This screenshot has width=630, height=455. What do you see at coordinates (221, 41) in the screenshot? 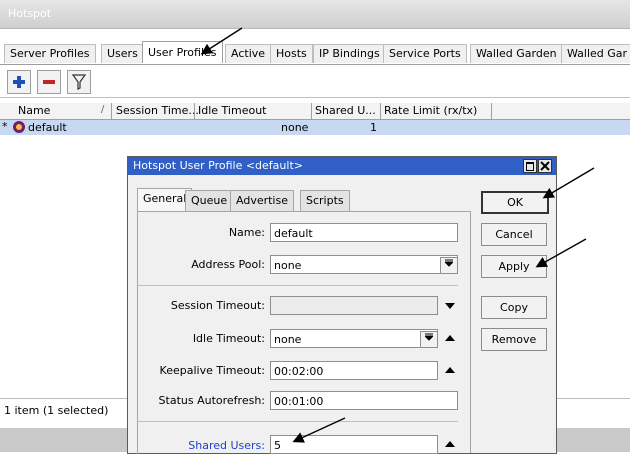
I see `arrow-to-user-profiles` at bounding box center [221, 41].